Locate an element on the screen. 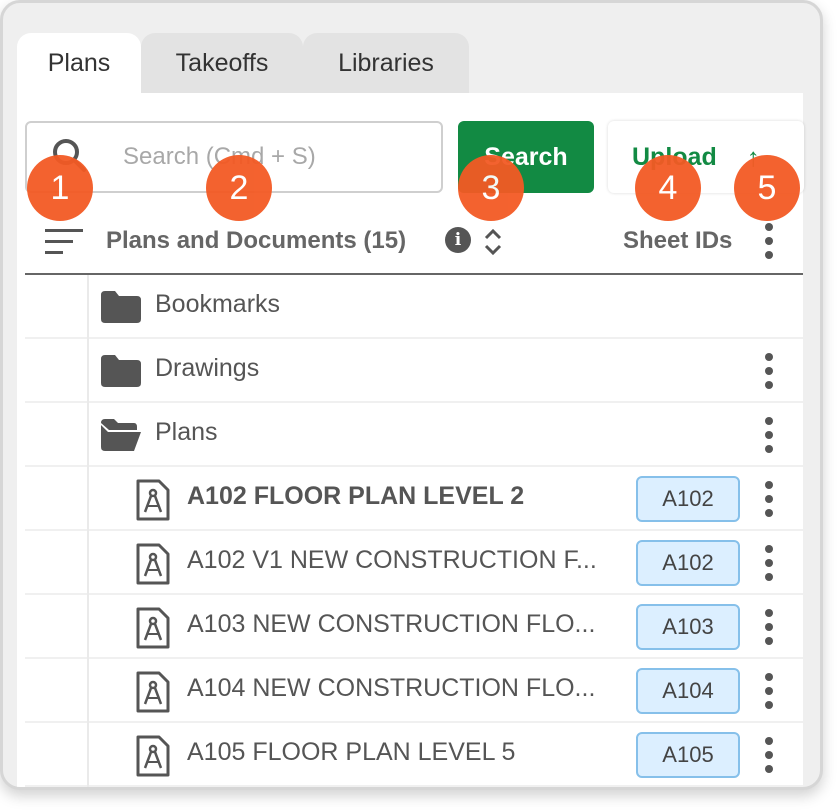 Image resolution: width=840 pixels, height=812 pixels. folder-label: Bookmarks is located at coordinates (218, 304).